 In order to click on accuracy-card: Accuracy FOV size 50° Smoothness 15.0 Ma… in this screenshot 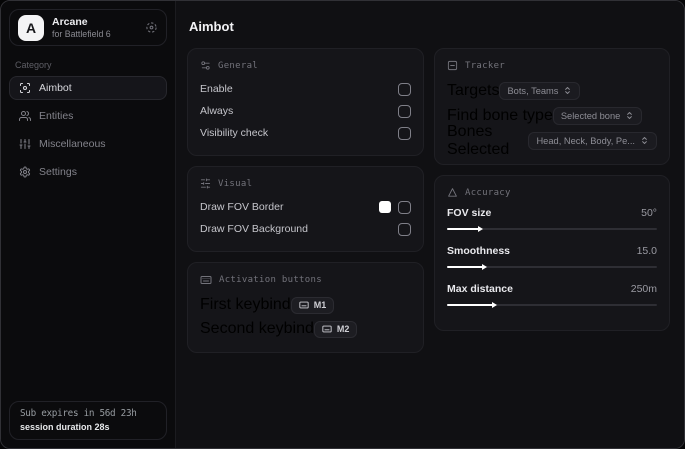, I will do `click(552, 253)`.